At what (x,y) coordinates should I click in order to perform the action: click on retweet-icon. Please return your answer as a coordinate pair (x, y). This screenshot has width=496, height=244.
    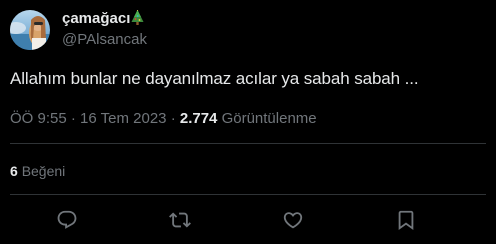
    Looking at the image, I should click on (180, 220).